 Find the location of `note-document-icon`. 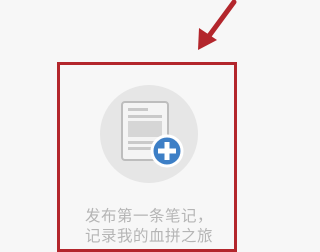

note-document-icon is located at coordinates (153, 135).